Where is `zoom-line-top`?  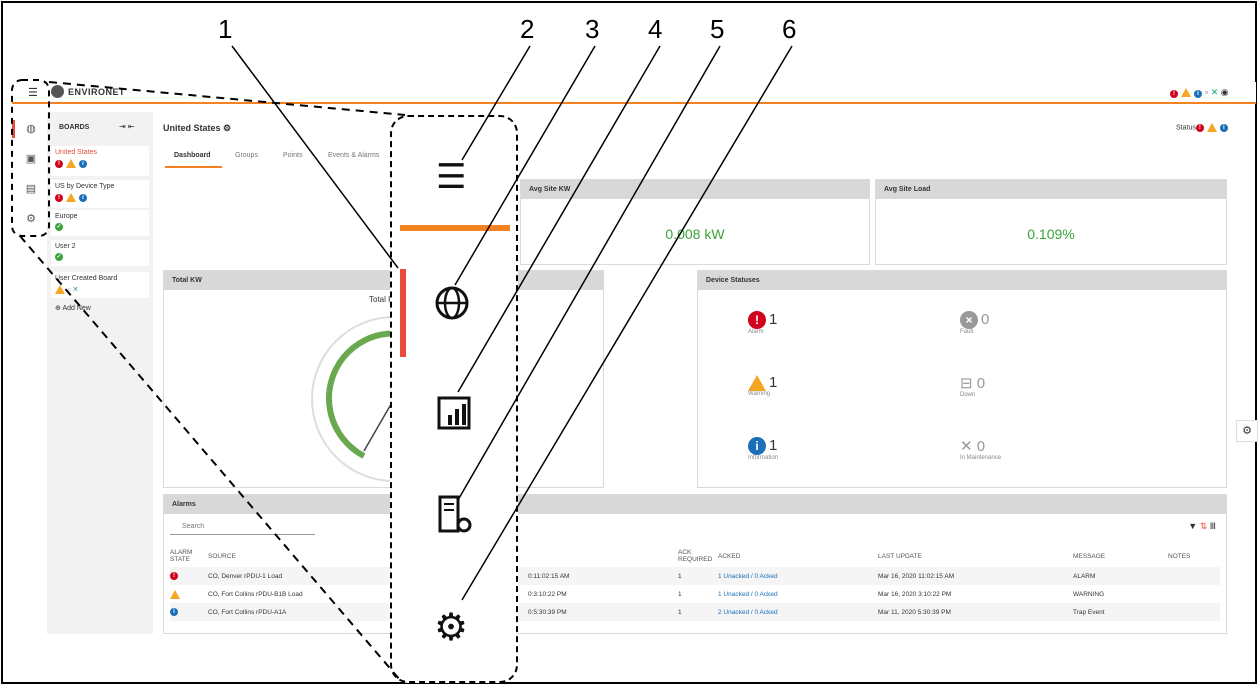 zoom-line-top is located at coordinates (227, 98).